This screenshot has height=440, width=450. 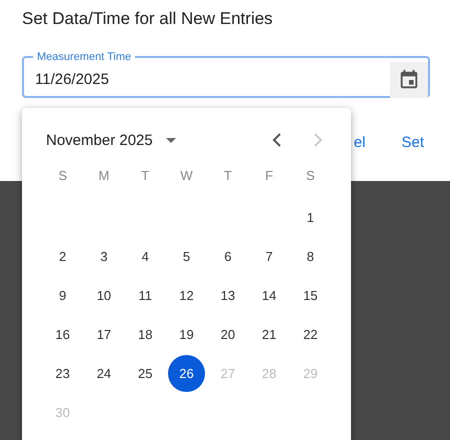 What do you see at coordinates (84, 57) in the screenshot?
I see `field-label: Measurement Time` at bounding box center [84, 57].